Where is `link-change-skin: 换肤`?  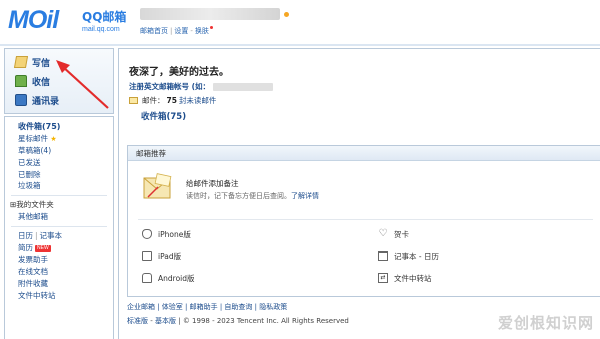
link-change-skin: 换肤 is located at coordinates (202, 31).